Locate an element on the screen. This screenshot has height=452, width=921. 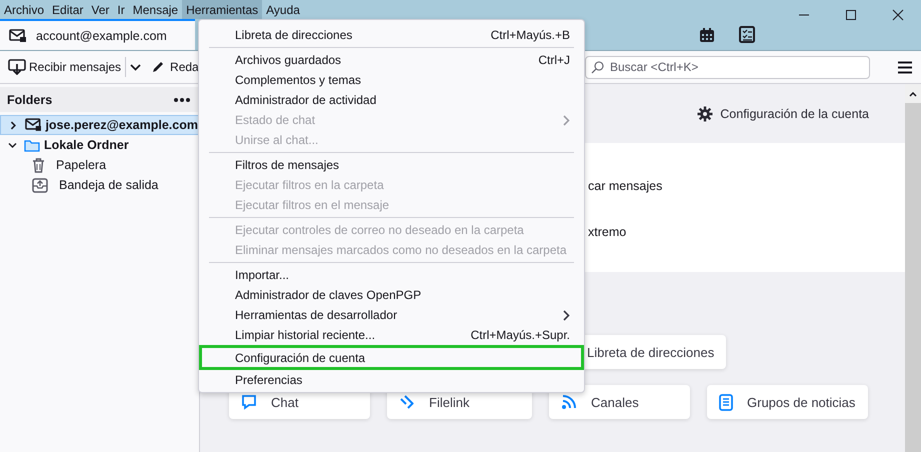
account-option-text: car mensajes is located at coordinates (746, 186).